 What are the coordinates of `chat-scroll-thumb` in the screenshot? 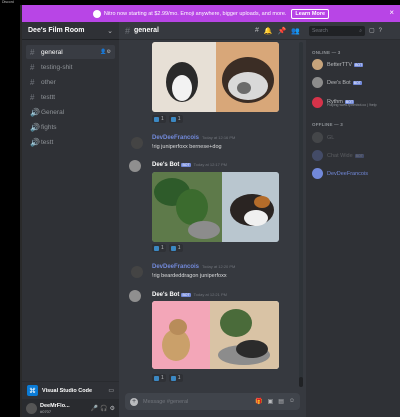 It's located at (301, 382).